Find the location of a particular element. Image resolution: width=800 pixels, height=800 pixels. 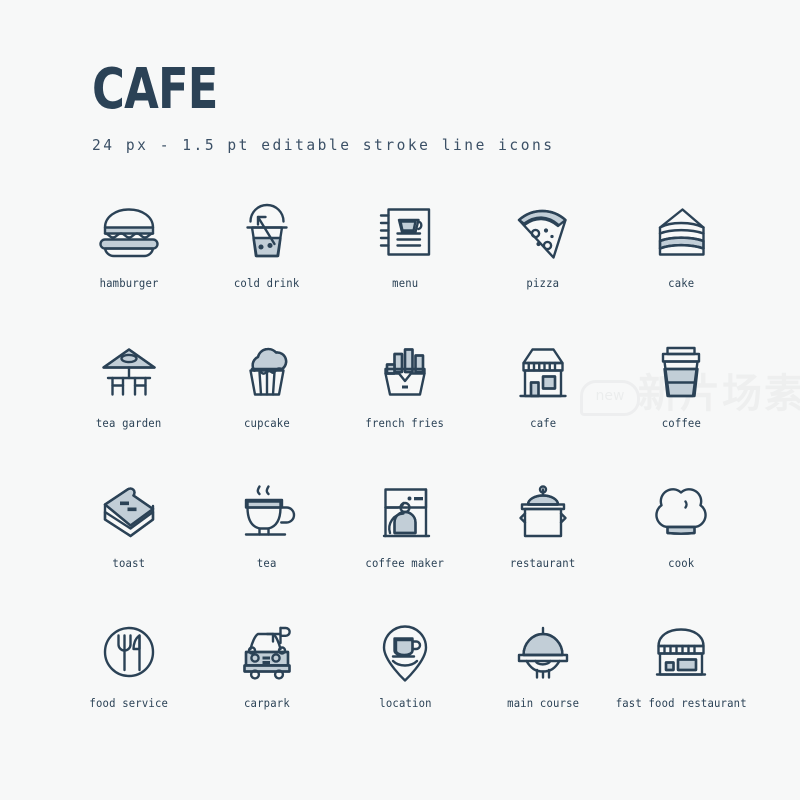

cake-icon is located at coordinates (681, 232).